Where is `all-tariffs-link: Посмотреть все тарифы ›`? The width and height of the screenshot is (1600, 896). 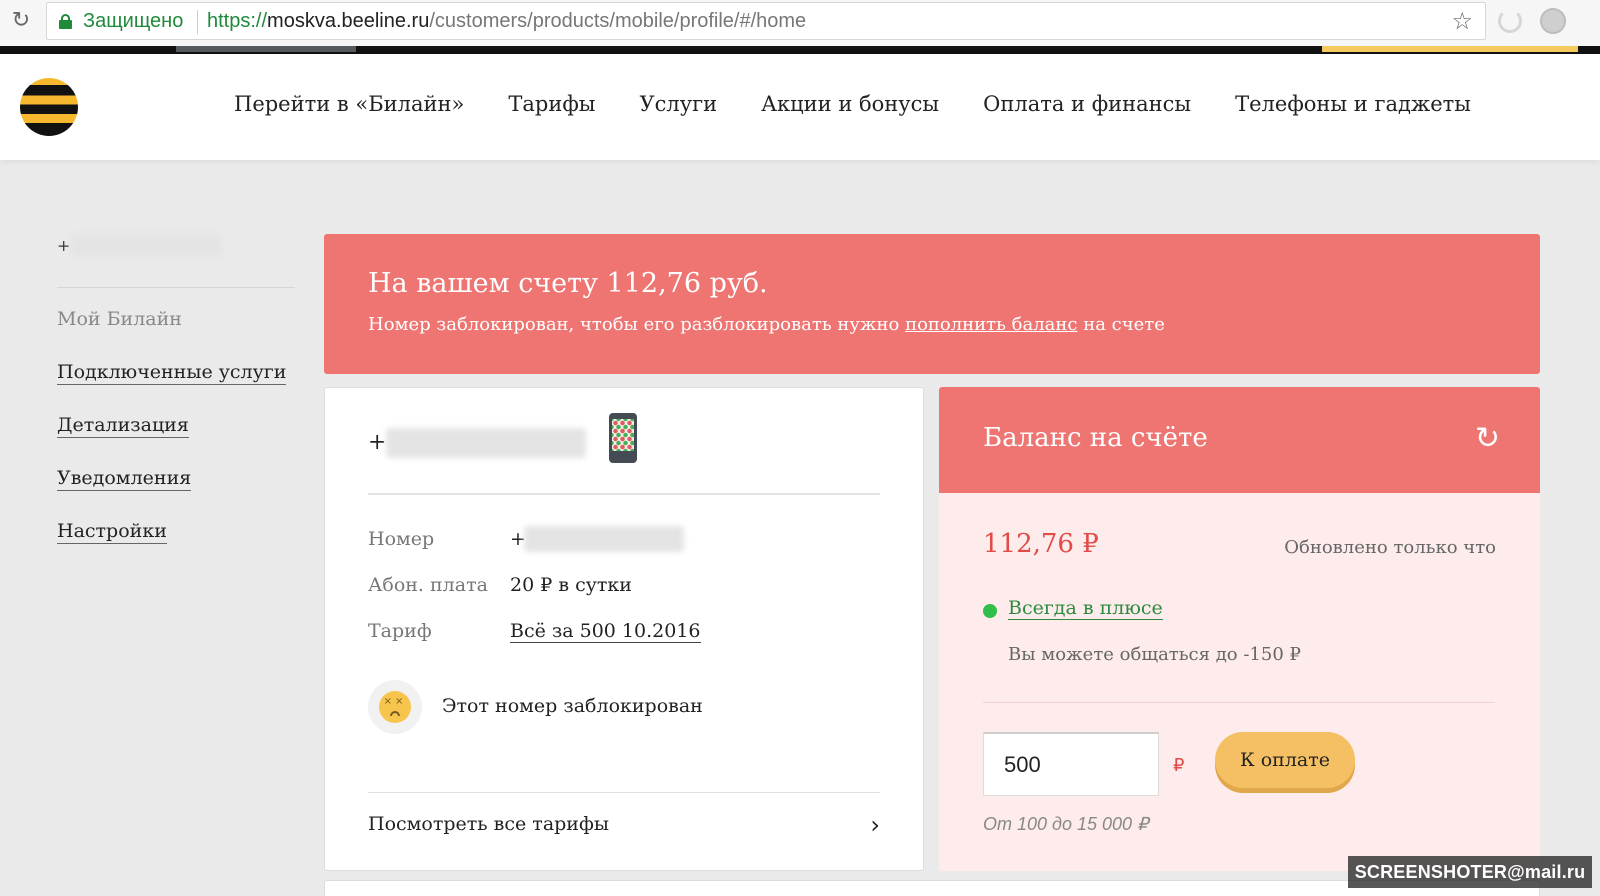 all-tariffs-link: Посмотреть все тарифы › is located at coordinates (624, 829).